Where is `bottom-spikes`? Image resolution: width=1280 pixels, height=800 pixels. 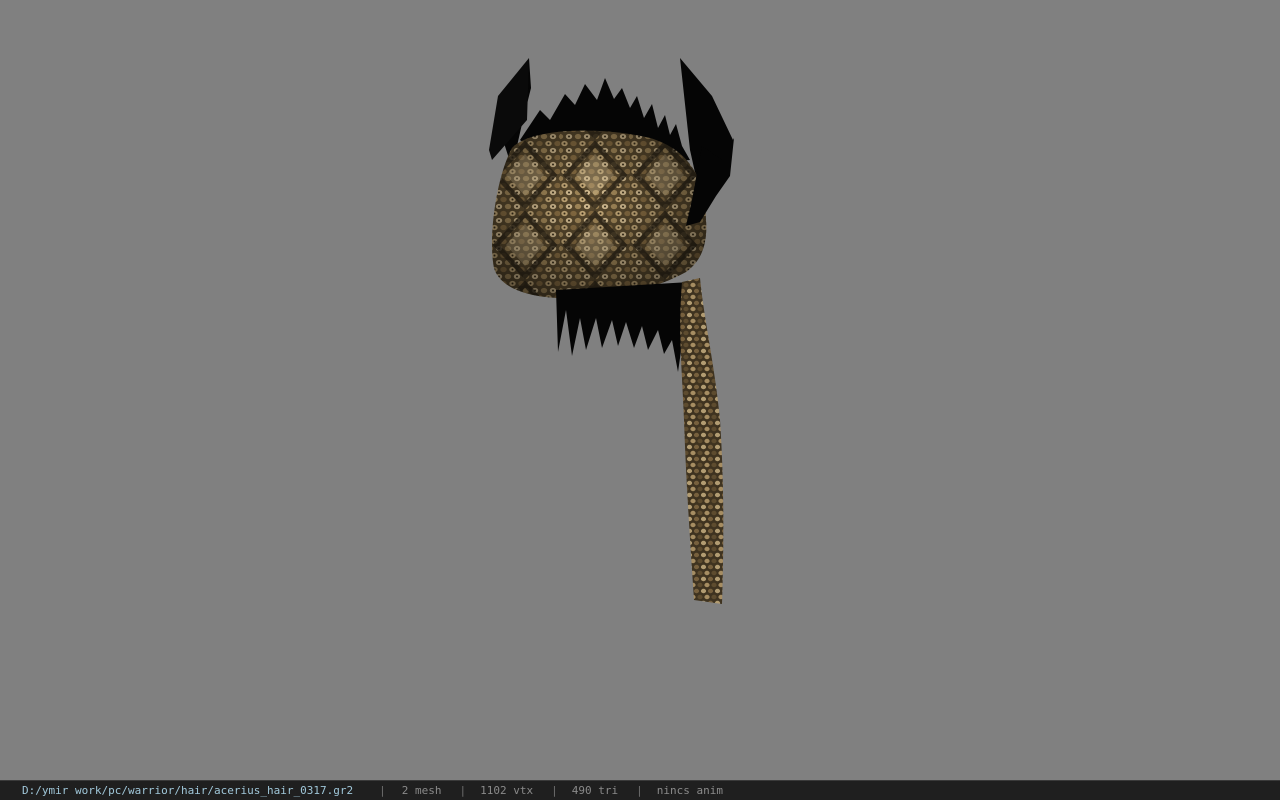 bottom-spikes is located at coordinates (623, 327).